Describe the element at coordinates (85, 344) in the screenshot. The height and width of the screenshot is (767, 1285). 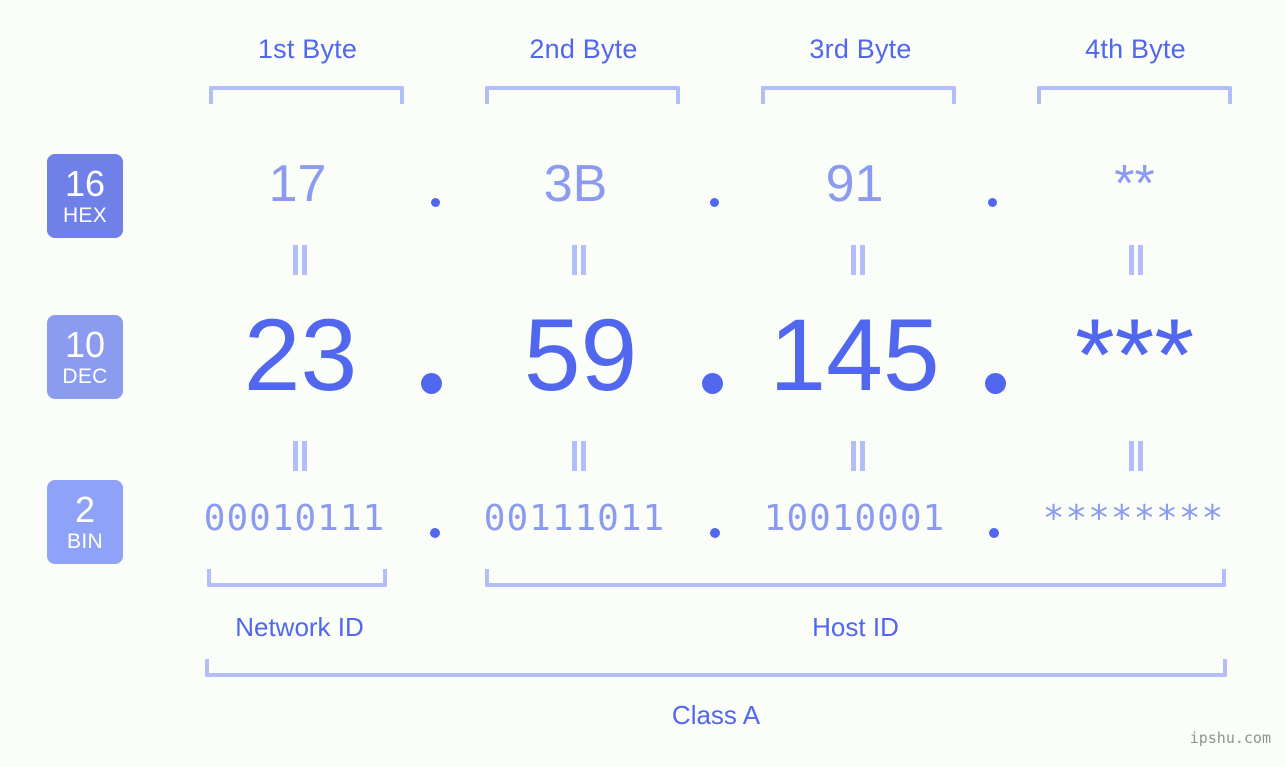
I see `base-badge-dec-number: 10` at that location.